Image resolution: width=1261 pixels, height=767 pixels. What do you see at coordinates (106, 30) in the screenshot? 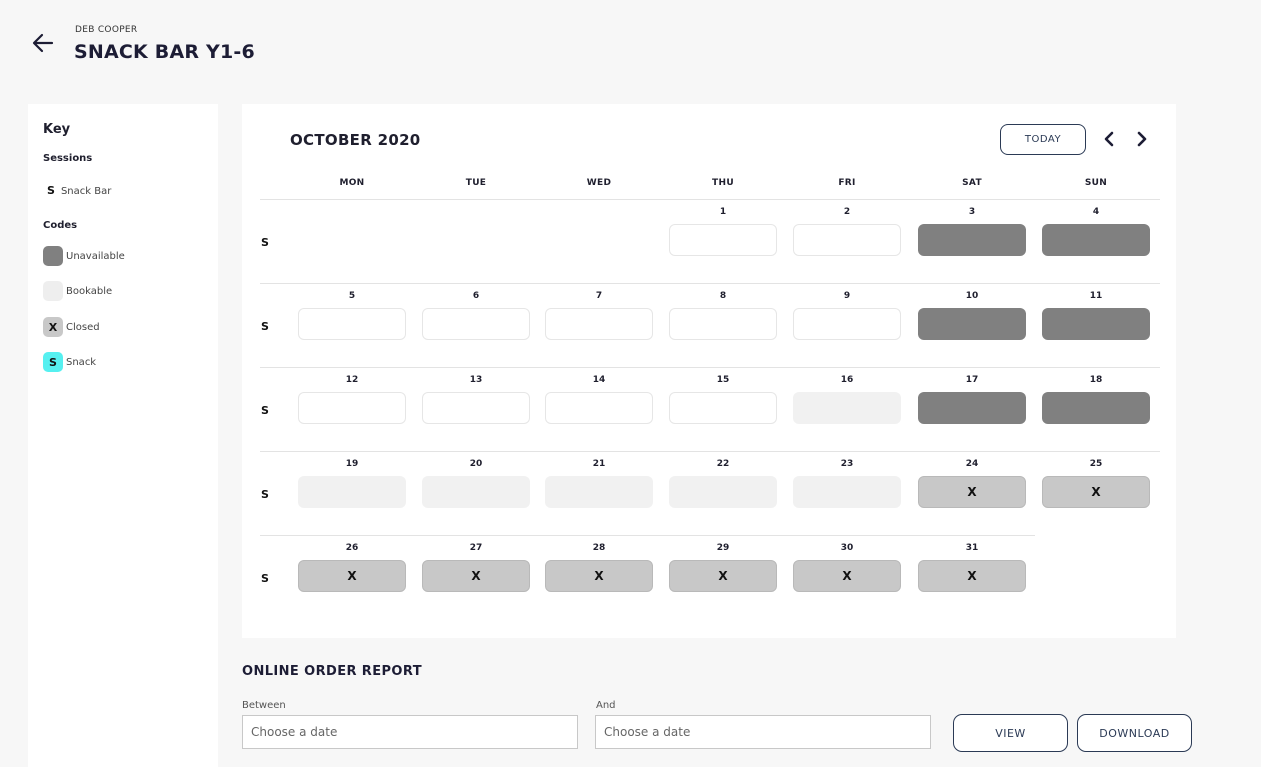
I see `user-name: DEB COOPER` at bounding box center [106, 30].